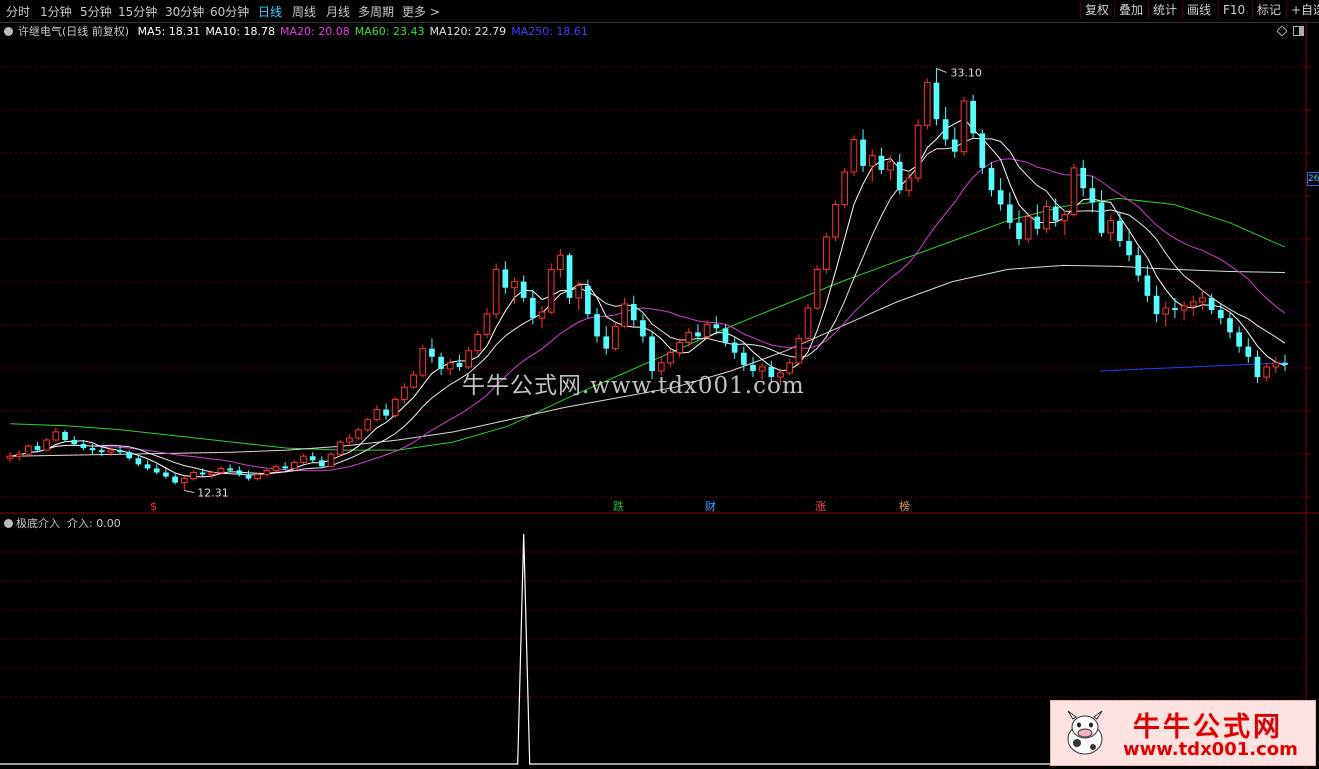  I want to click on period-tab-10: 更多 >, so click(421, 11).